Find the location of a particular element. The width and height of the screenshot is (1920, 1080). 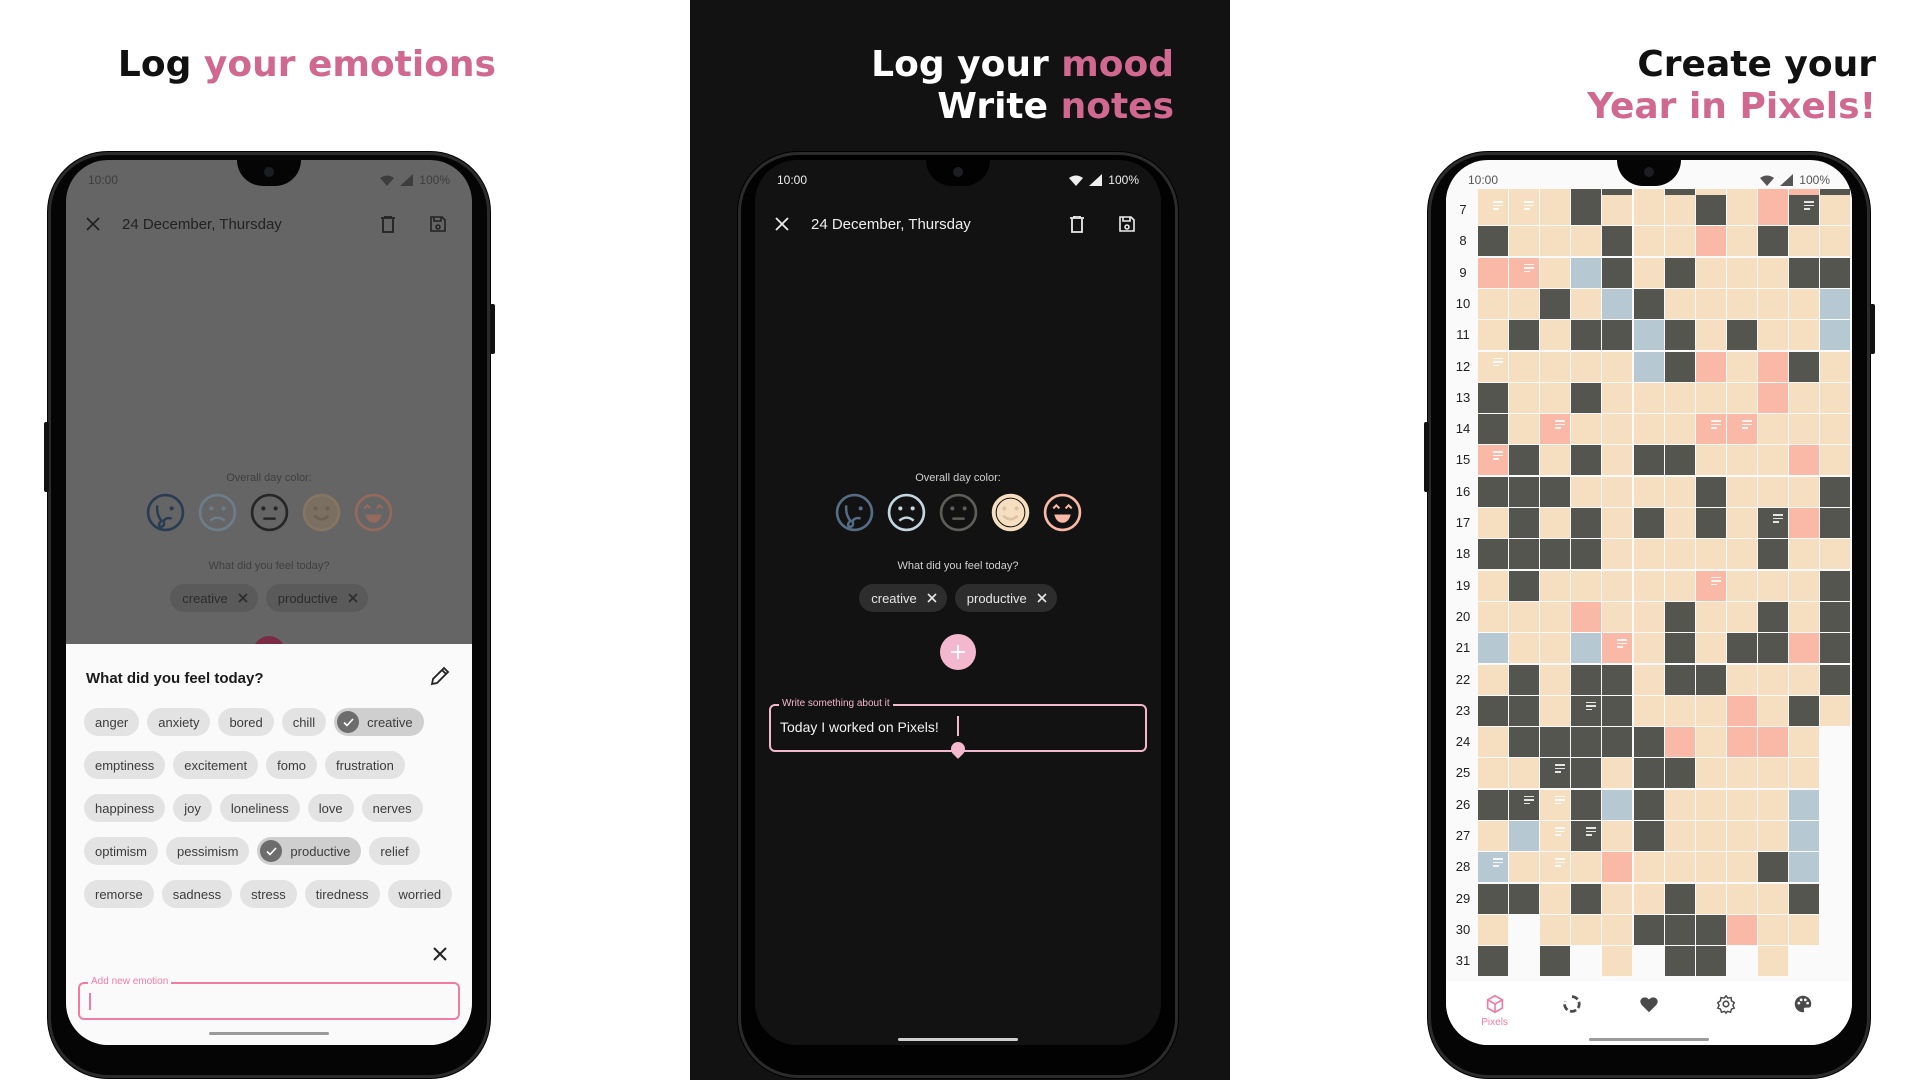

emotion-chip-chill: chill is located at coordinates (304, 722).